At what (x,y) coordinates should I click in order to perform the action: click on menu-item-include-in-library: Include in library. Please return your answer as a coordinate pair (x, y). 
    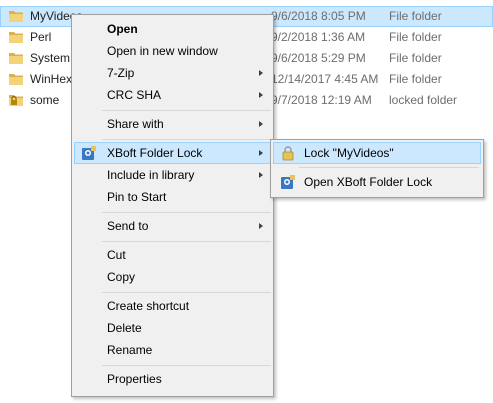
    Looking at the image, I should click on (172, 175).